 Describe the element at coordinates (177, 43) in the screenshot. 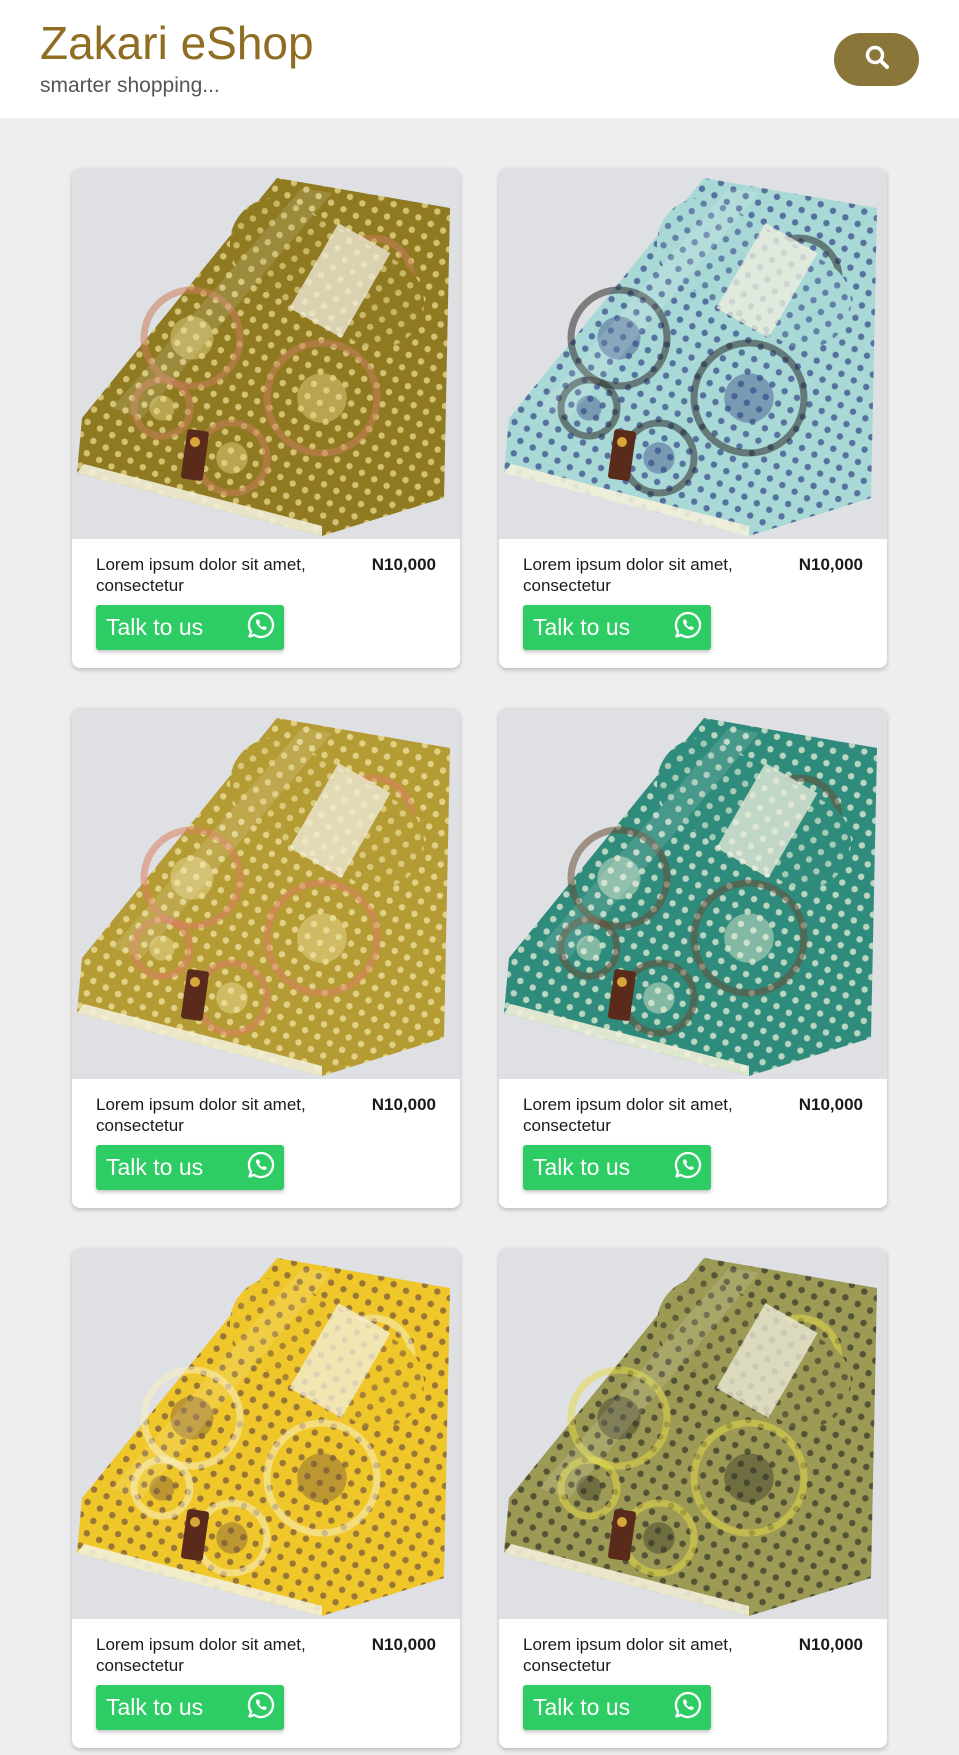

I see `site-title: Zakari eShop` at that location.